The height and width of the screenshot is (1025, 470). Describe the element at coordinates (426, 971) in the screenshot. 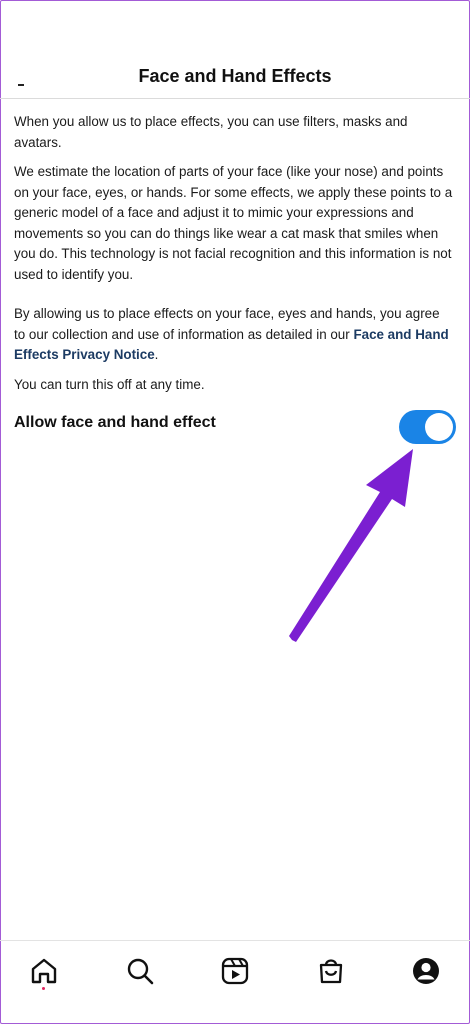

I see `profile-icon` at that location.